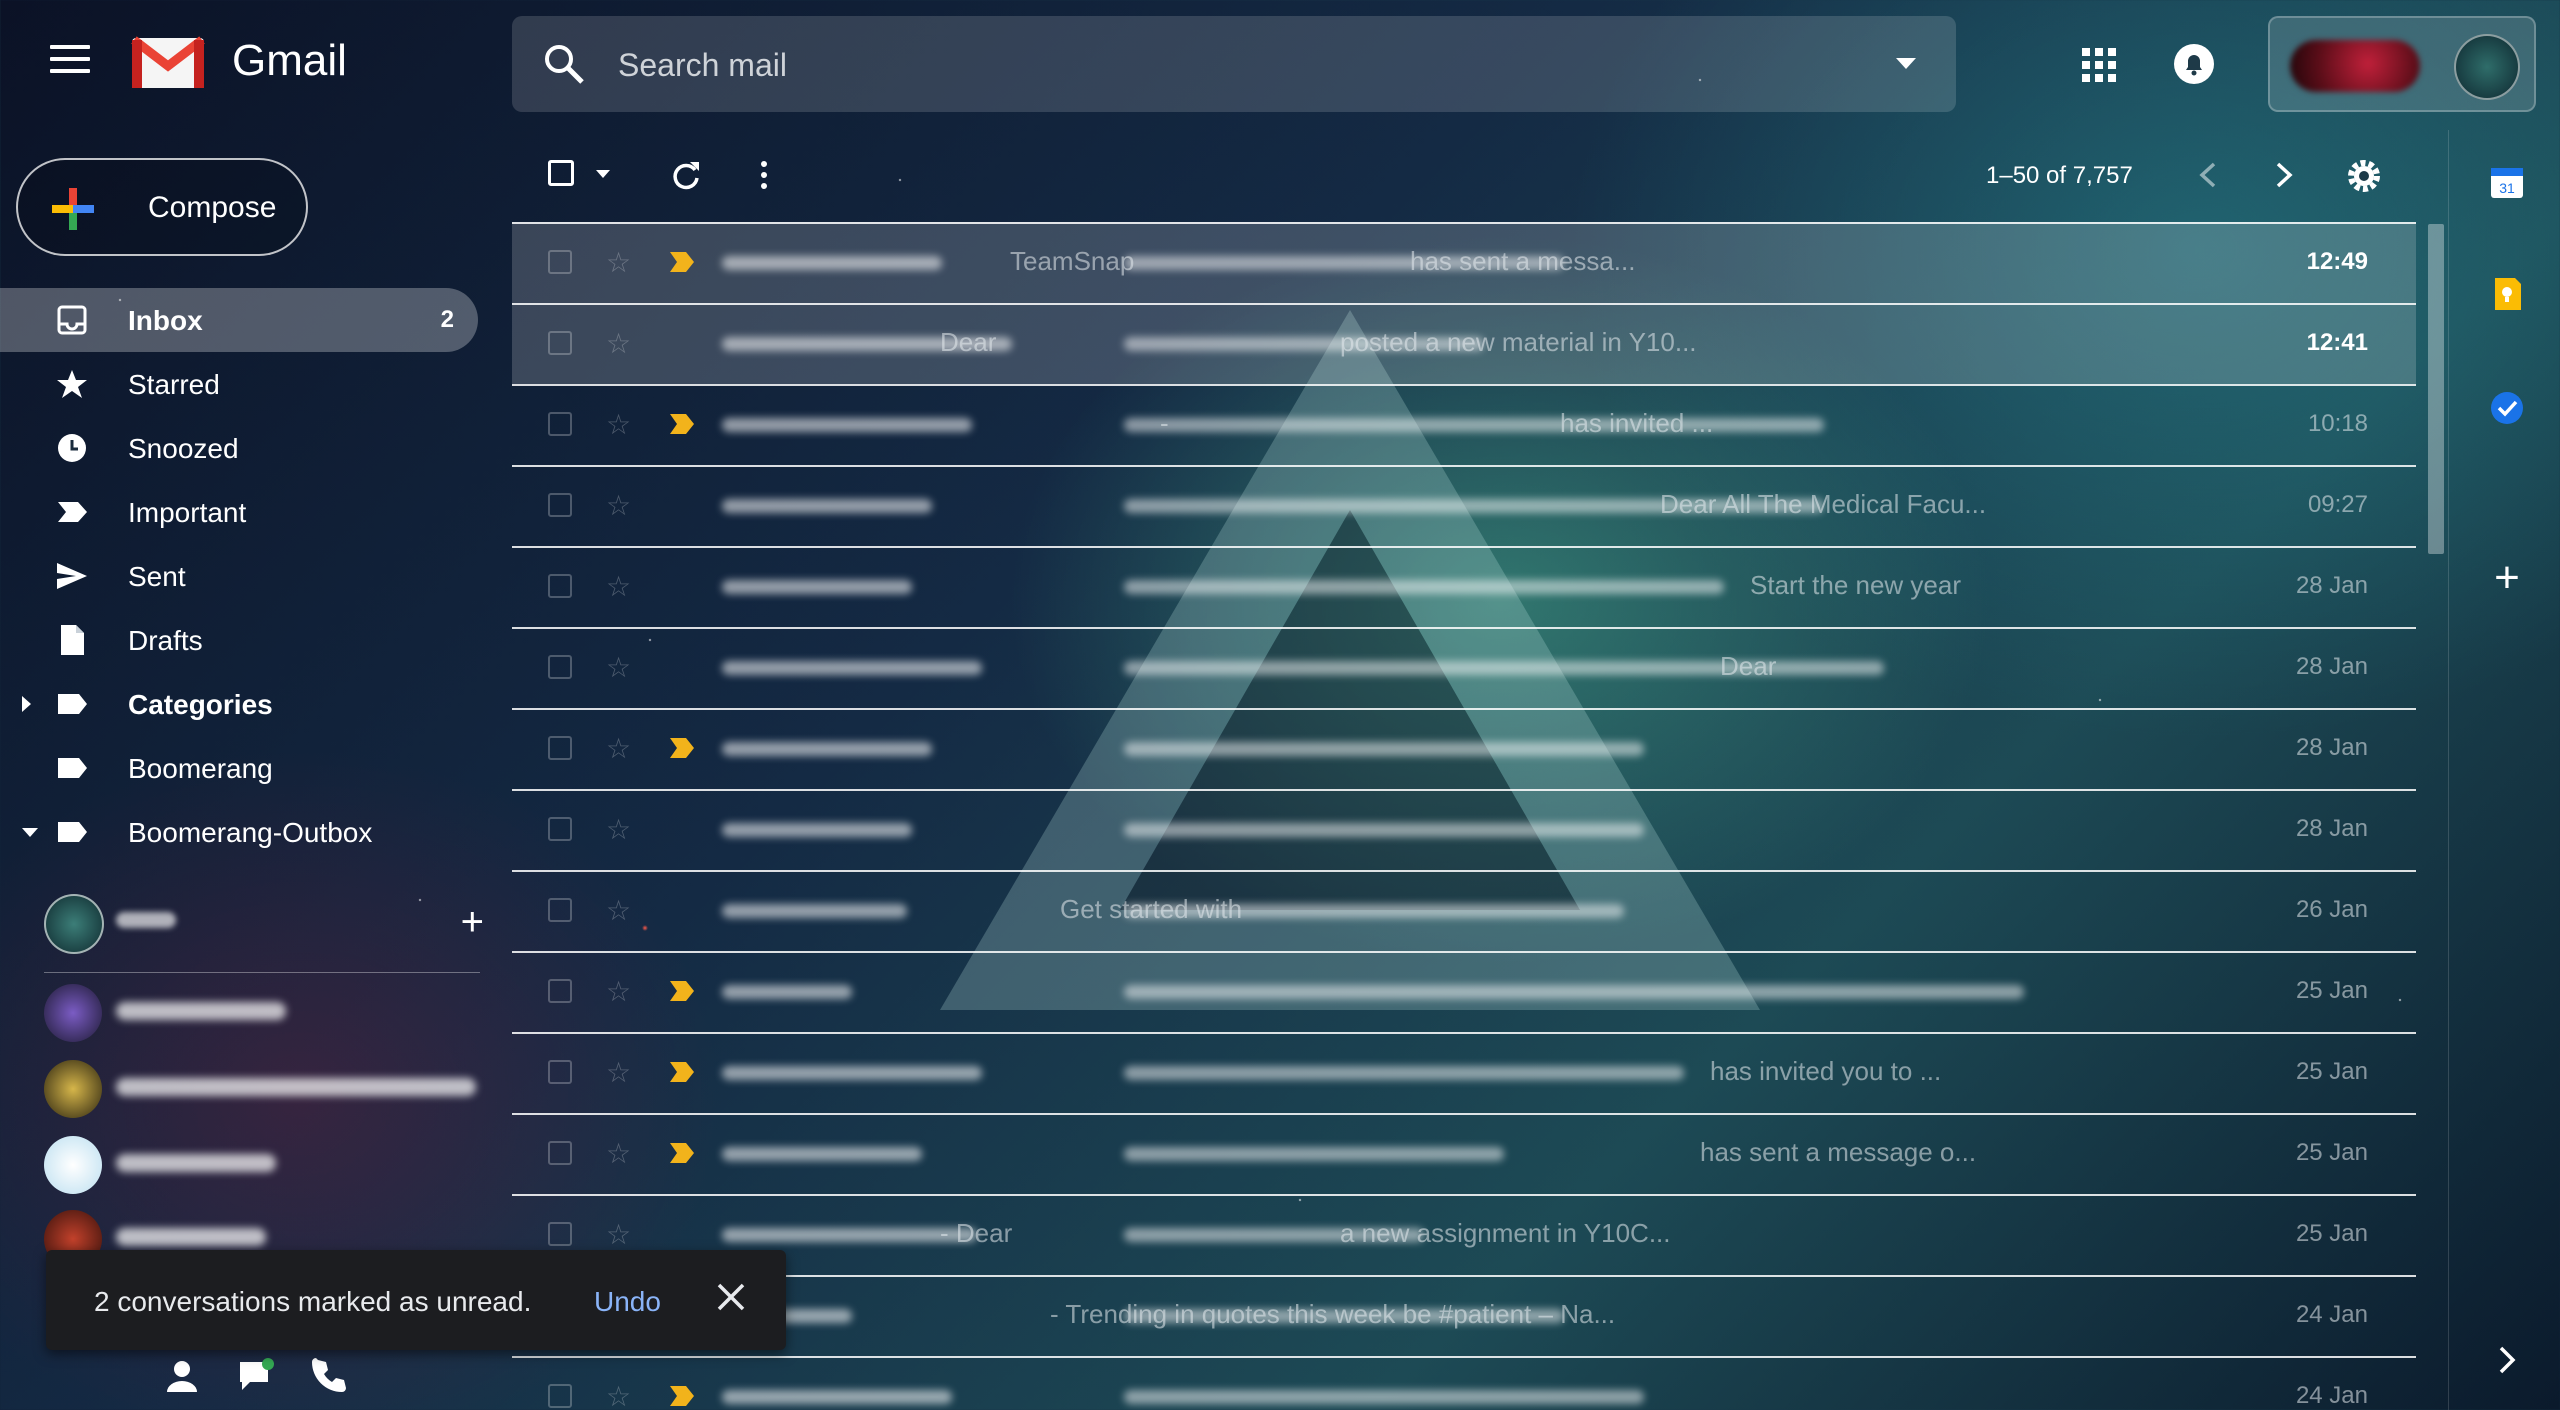  I want to click on sidebar-item-snoozed: Snoozed, so click(239, 448).